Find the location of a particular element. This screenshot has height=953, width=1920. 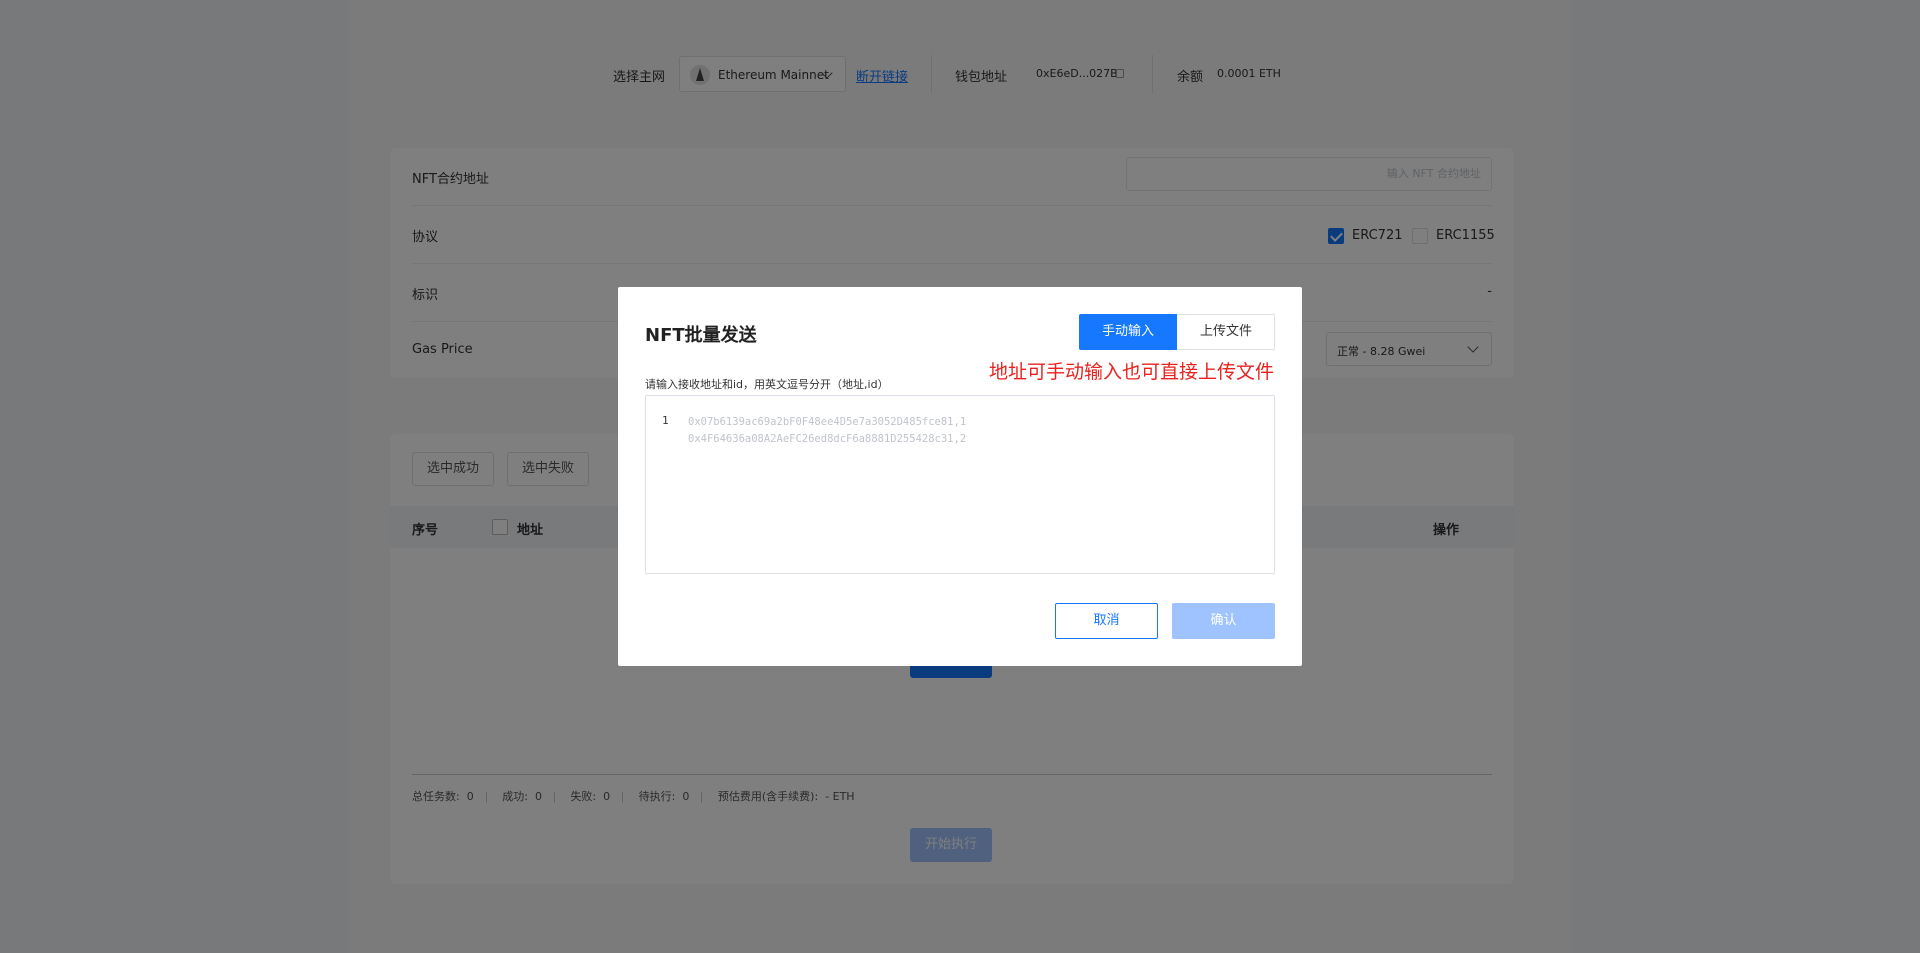

input-hint: 请输入接收地址和id，用英文逗号分开（地址,id） is located at coordinates (767, 384).